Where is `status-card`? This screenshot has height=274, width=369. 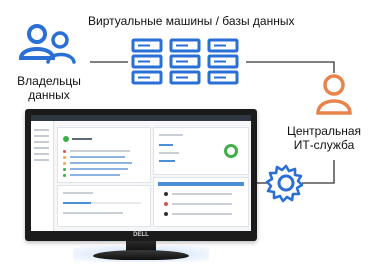
status-card is located at coordinates (104, 155).